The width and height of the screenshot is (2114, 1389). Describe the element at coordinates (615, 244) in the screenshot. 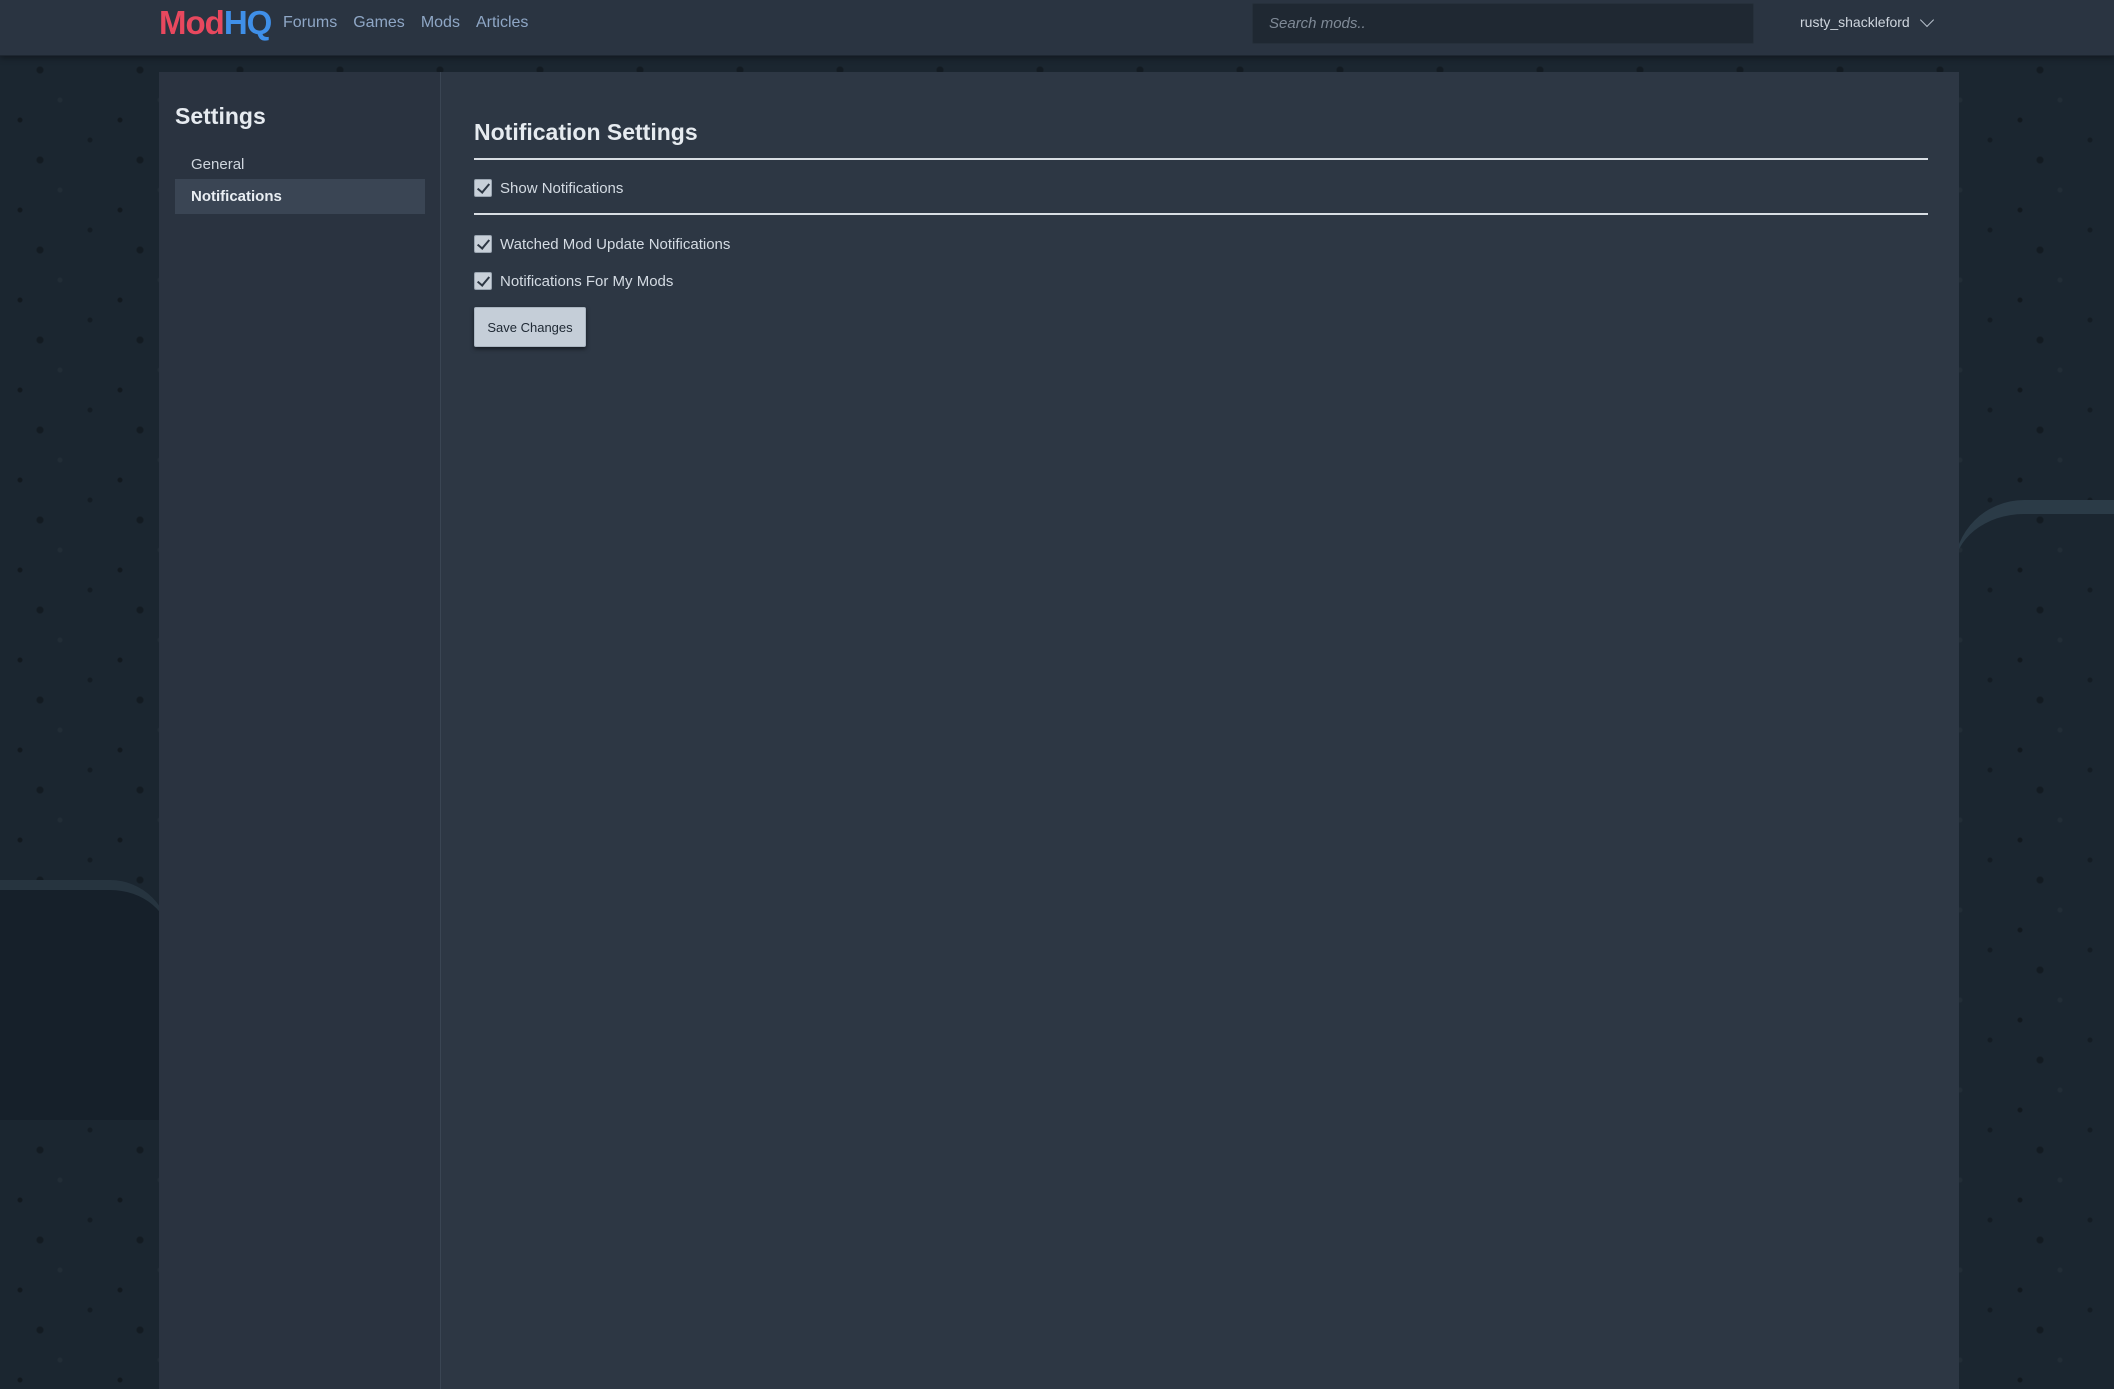

I see `checkbox-label: Watched Mod Update Notifications` at that location.